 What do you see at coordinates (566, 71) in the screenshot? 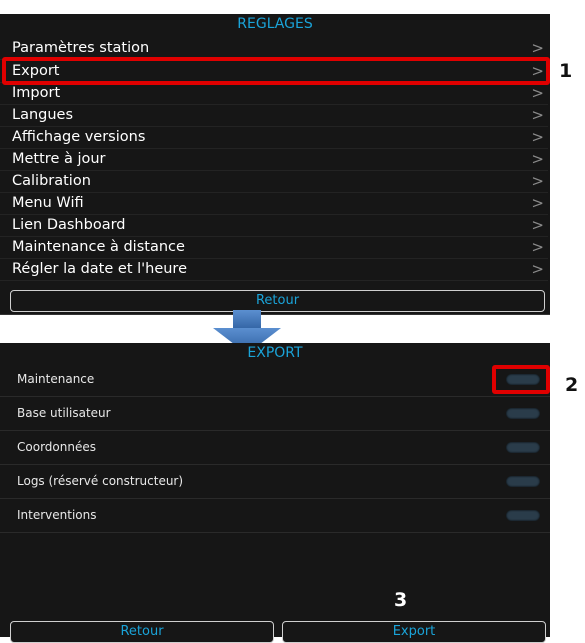
I see `step-number-1: 1` at bounding box center [566, 71].